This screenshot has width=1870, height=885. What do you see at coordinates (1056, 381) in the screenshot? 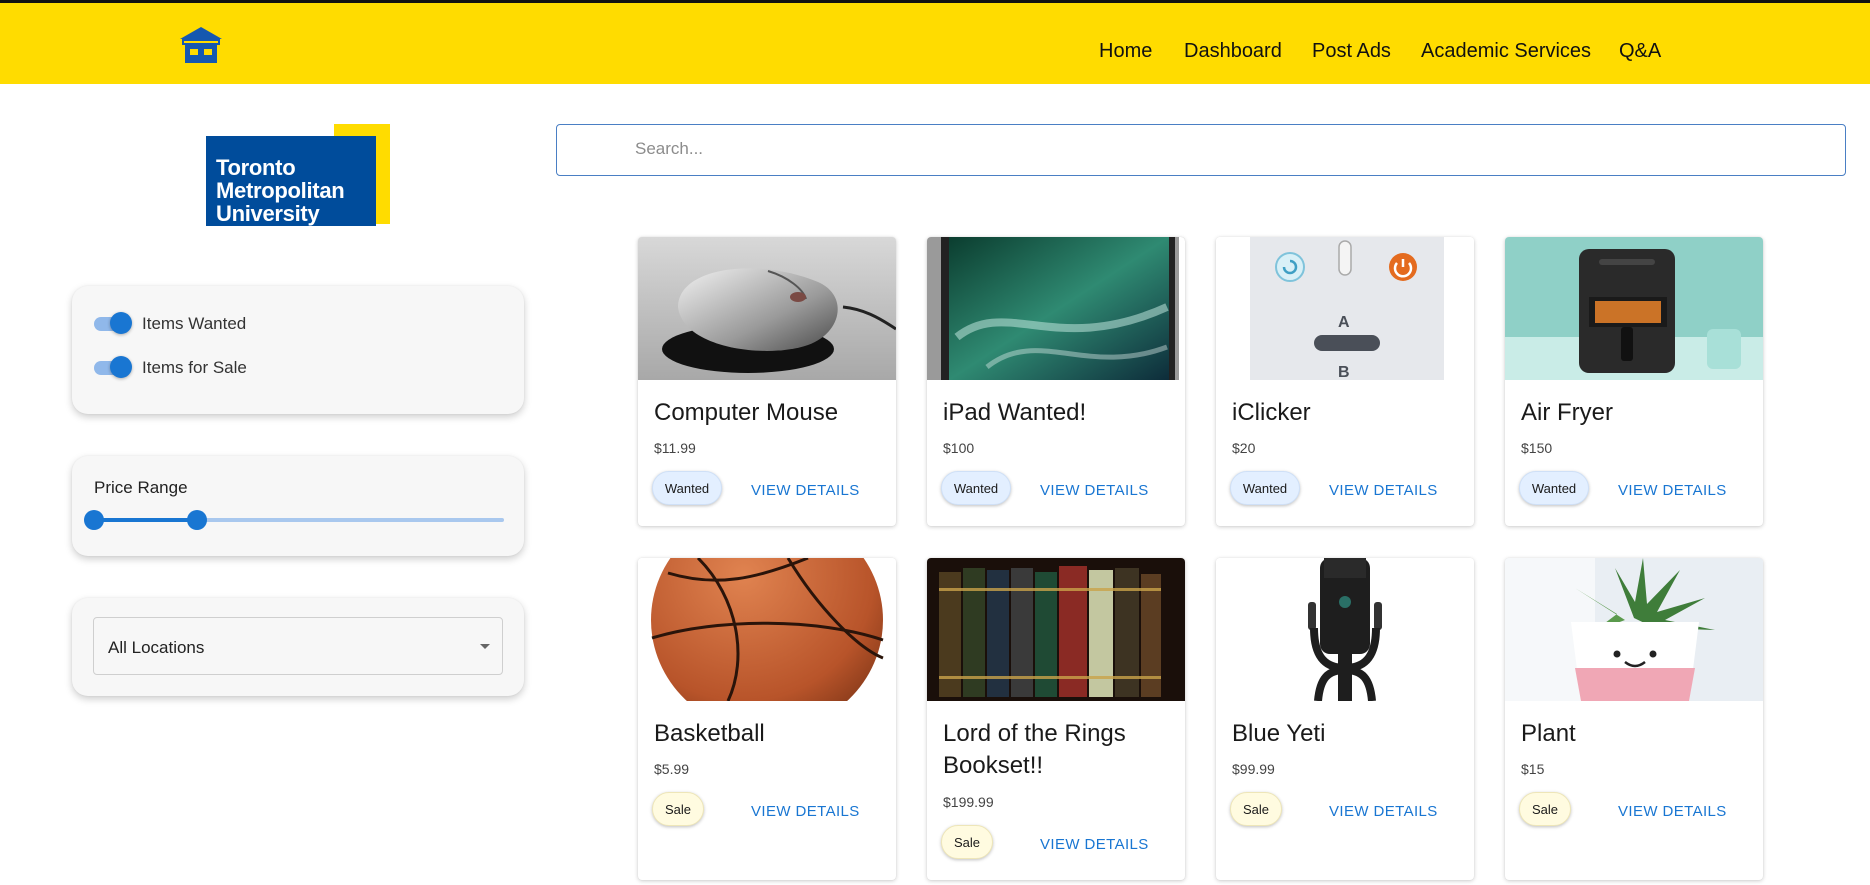
I see `listing-card: iPad Wanted! $100 Wanted VIEW DETAILS` at bounding box center [1056, 381].